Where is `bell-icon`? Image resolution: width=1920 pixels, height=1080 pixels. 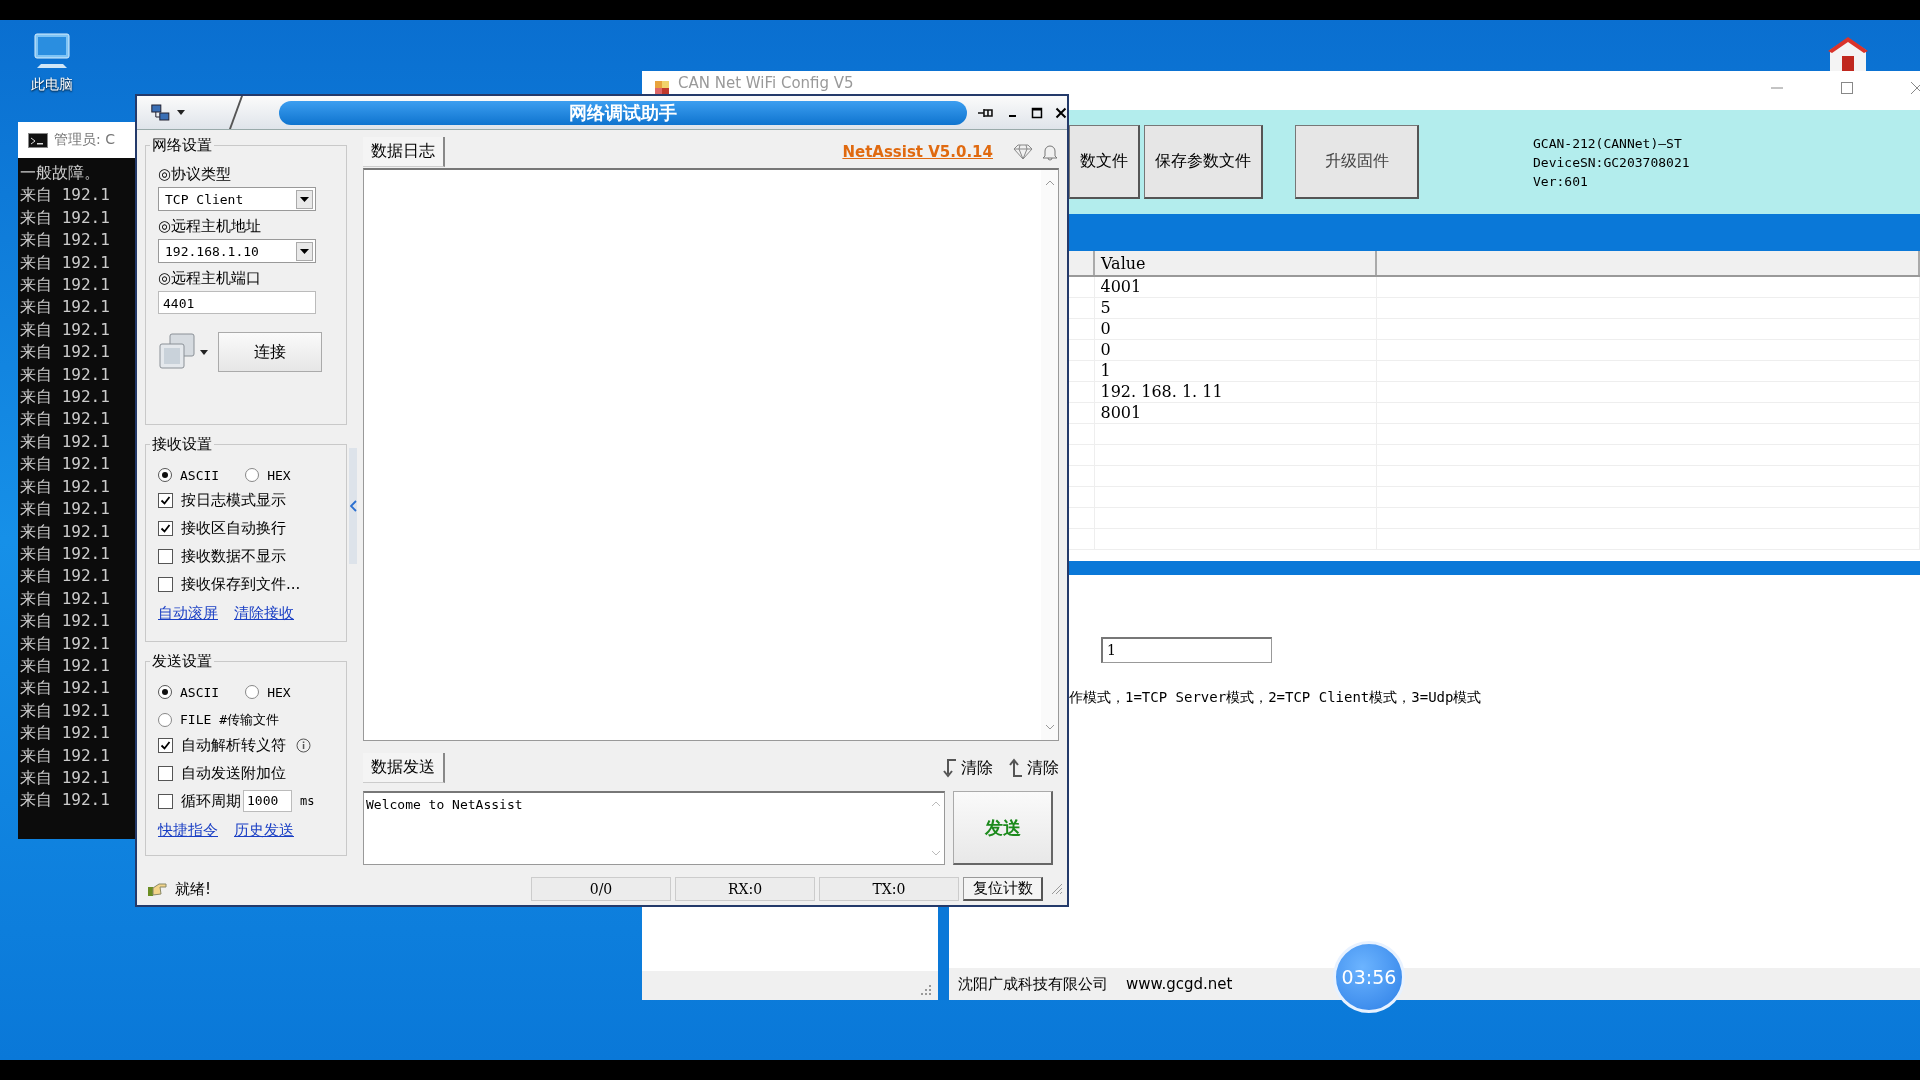 bell-icon is located at coordinates (1050, 152).